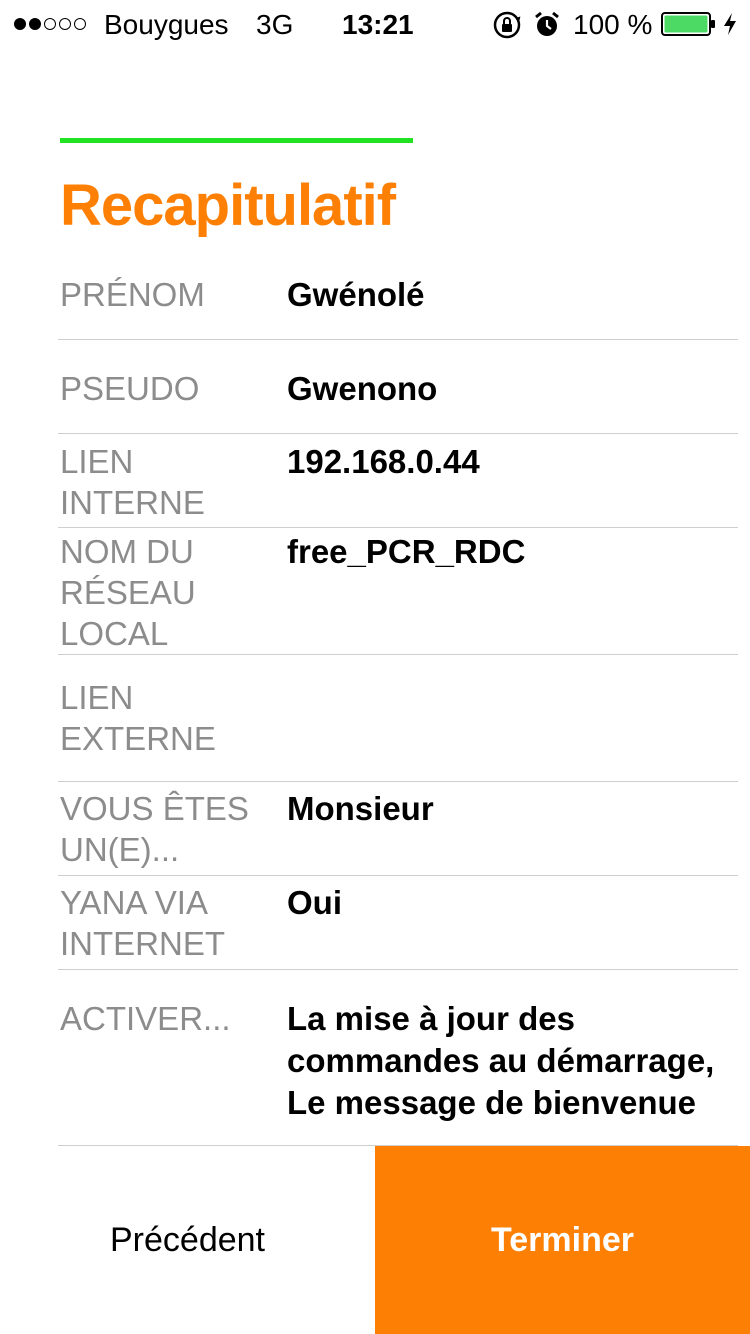 This screenshot has width=750, height=1334. What do you see at coordinates (398, 481) in the screenshot?
I see `summary-row-lien-interne: LIEN INTERNE 192.168.0.44` at bounding box center [398, 481].